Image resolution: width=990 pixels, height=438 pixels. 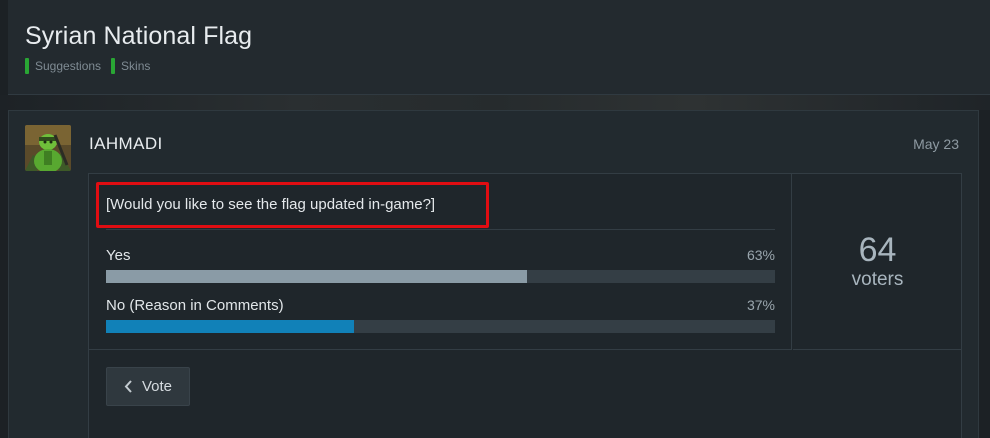 I want to click on tag-skins: Skins, so click(x=130, y=66).